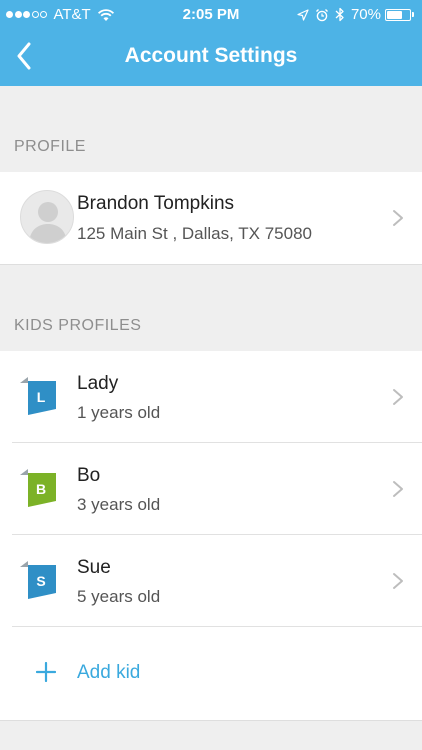 The height and width of the screenshot is (750, 422). I want to click on battery-fill, so click(394, 14).